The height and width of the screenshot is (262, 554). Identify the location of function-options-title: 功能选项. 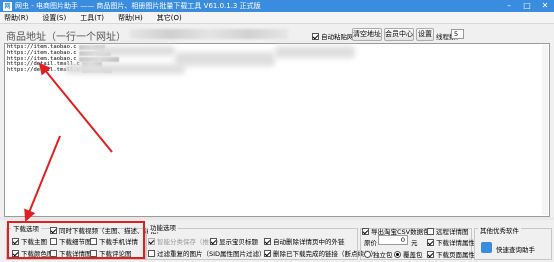
(163, 227).